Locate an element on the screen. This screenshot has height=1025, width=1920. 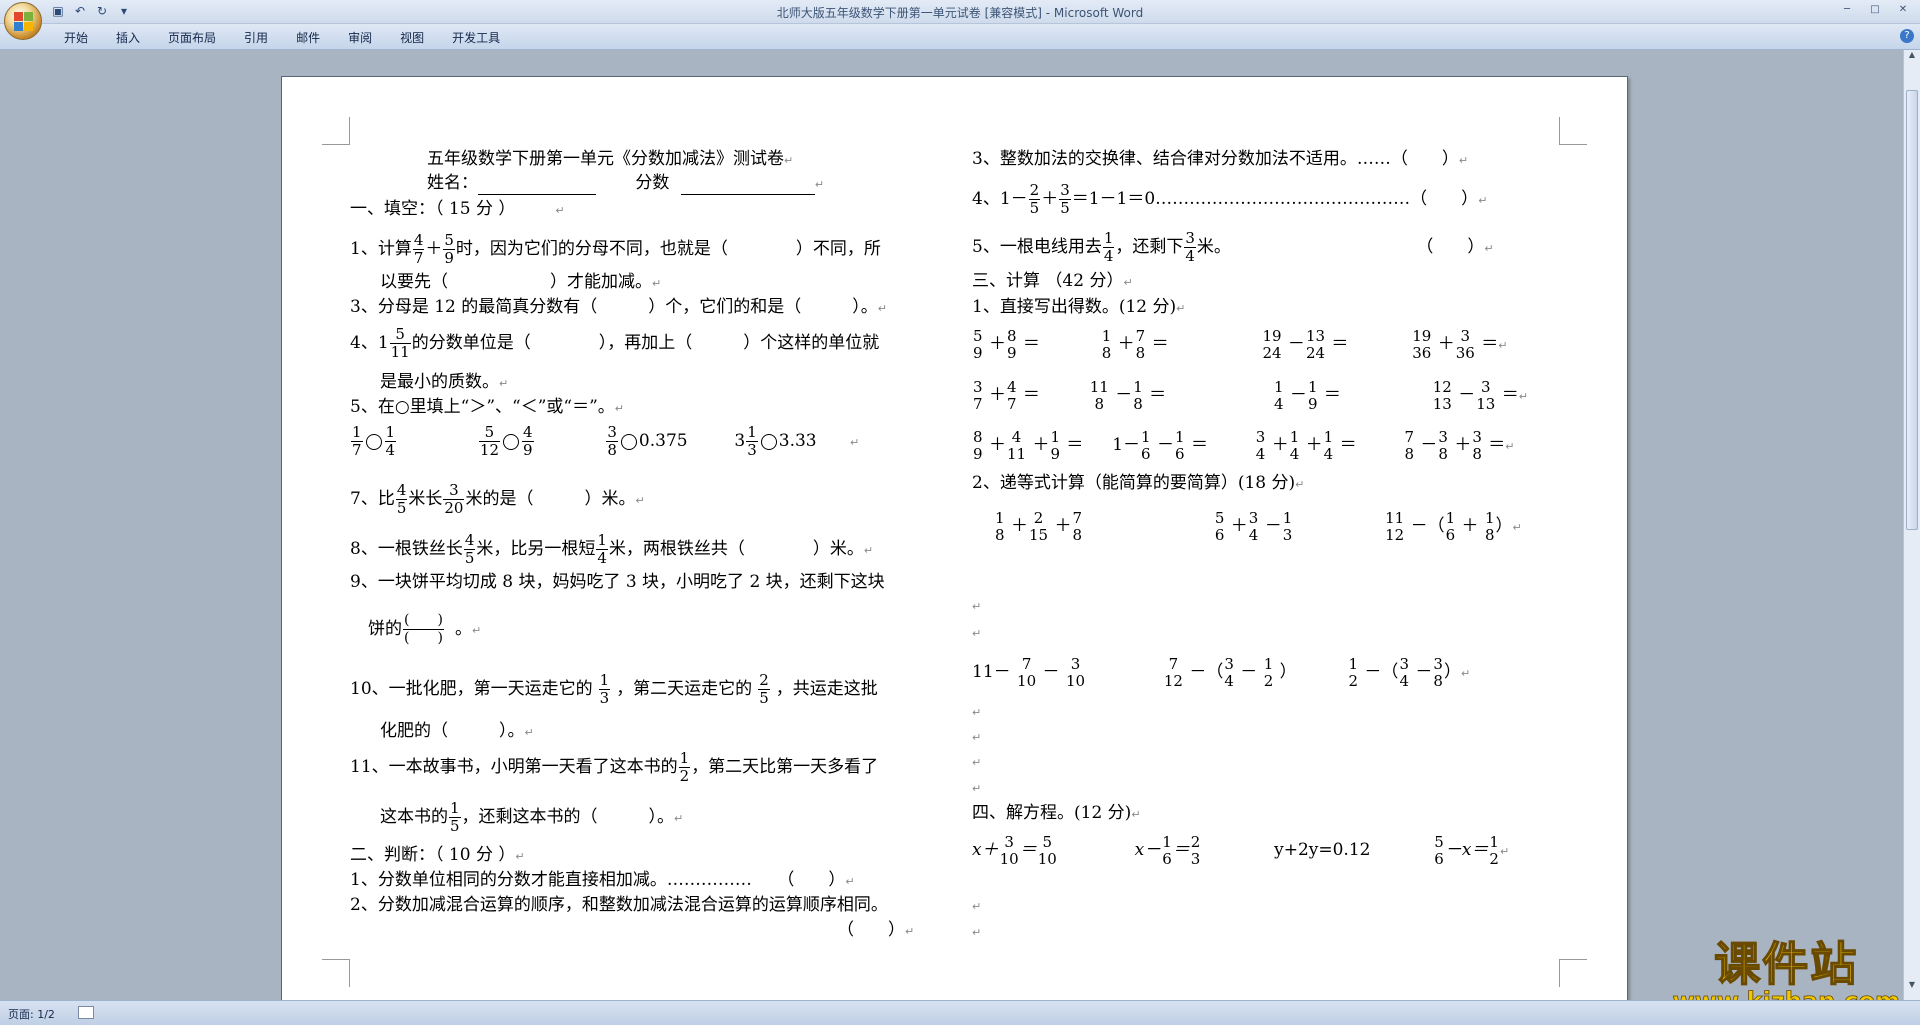
judge-3: 3、整数加法的交换律、结合律对分数加法不适用。……（ ）↵ is located at coordinates (1220, 159).